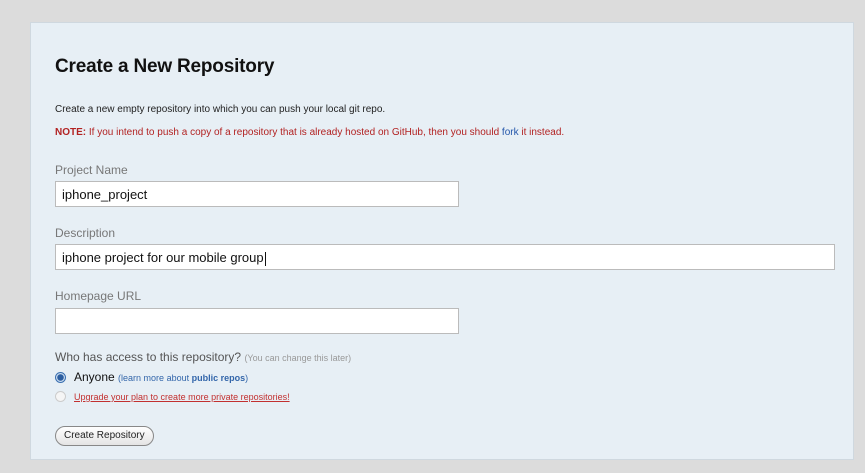 Image resolution: width=865 pixels, height=473 pixels. Describe the element at coordinates (219, 378) in the screenshot. I see `public-repos-link: public repos` at that location.